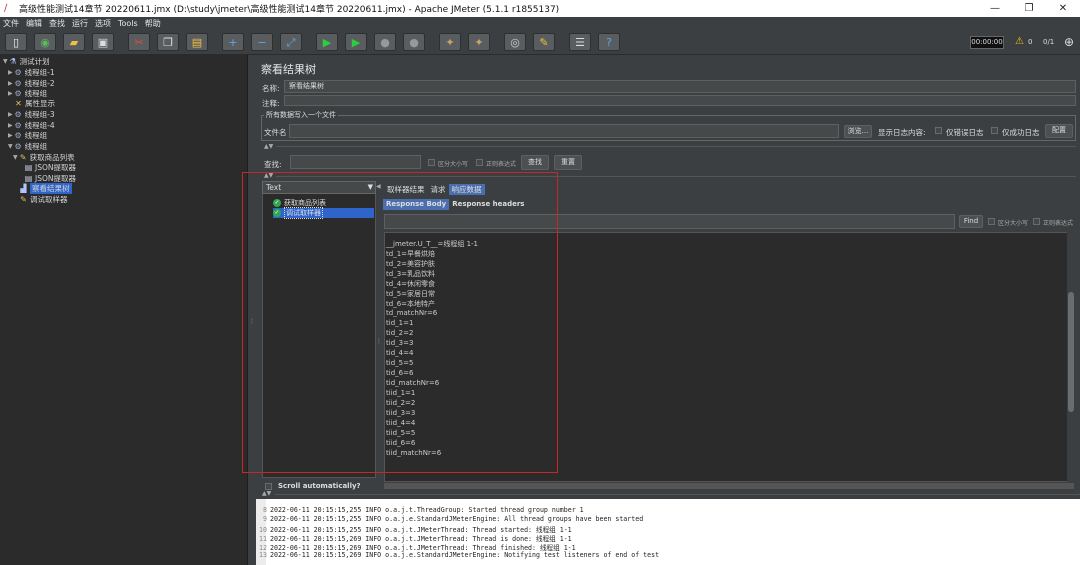 The width and height of the screenshot is (1080, 565). I want to click on save-icon: ▣, so click(103, 42).